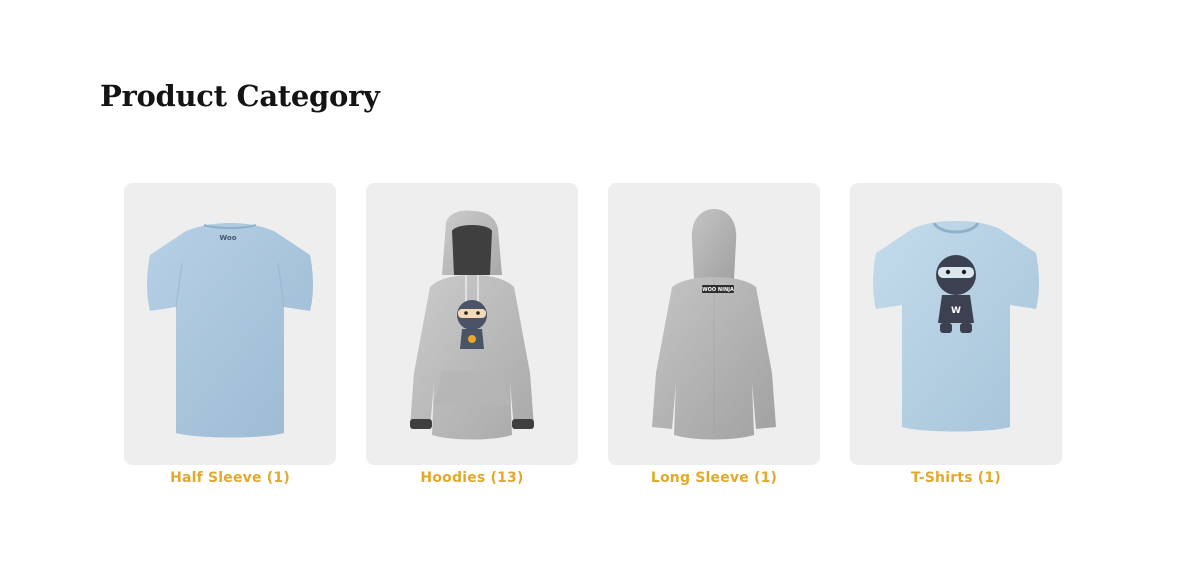 The width and height of the screenshot is (1193, 568). What do you see at coordinates (227, 238) in the screenshot?
I see `woo-logo-text: Woo` at bounding box center [227, 238].